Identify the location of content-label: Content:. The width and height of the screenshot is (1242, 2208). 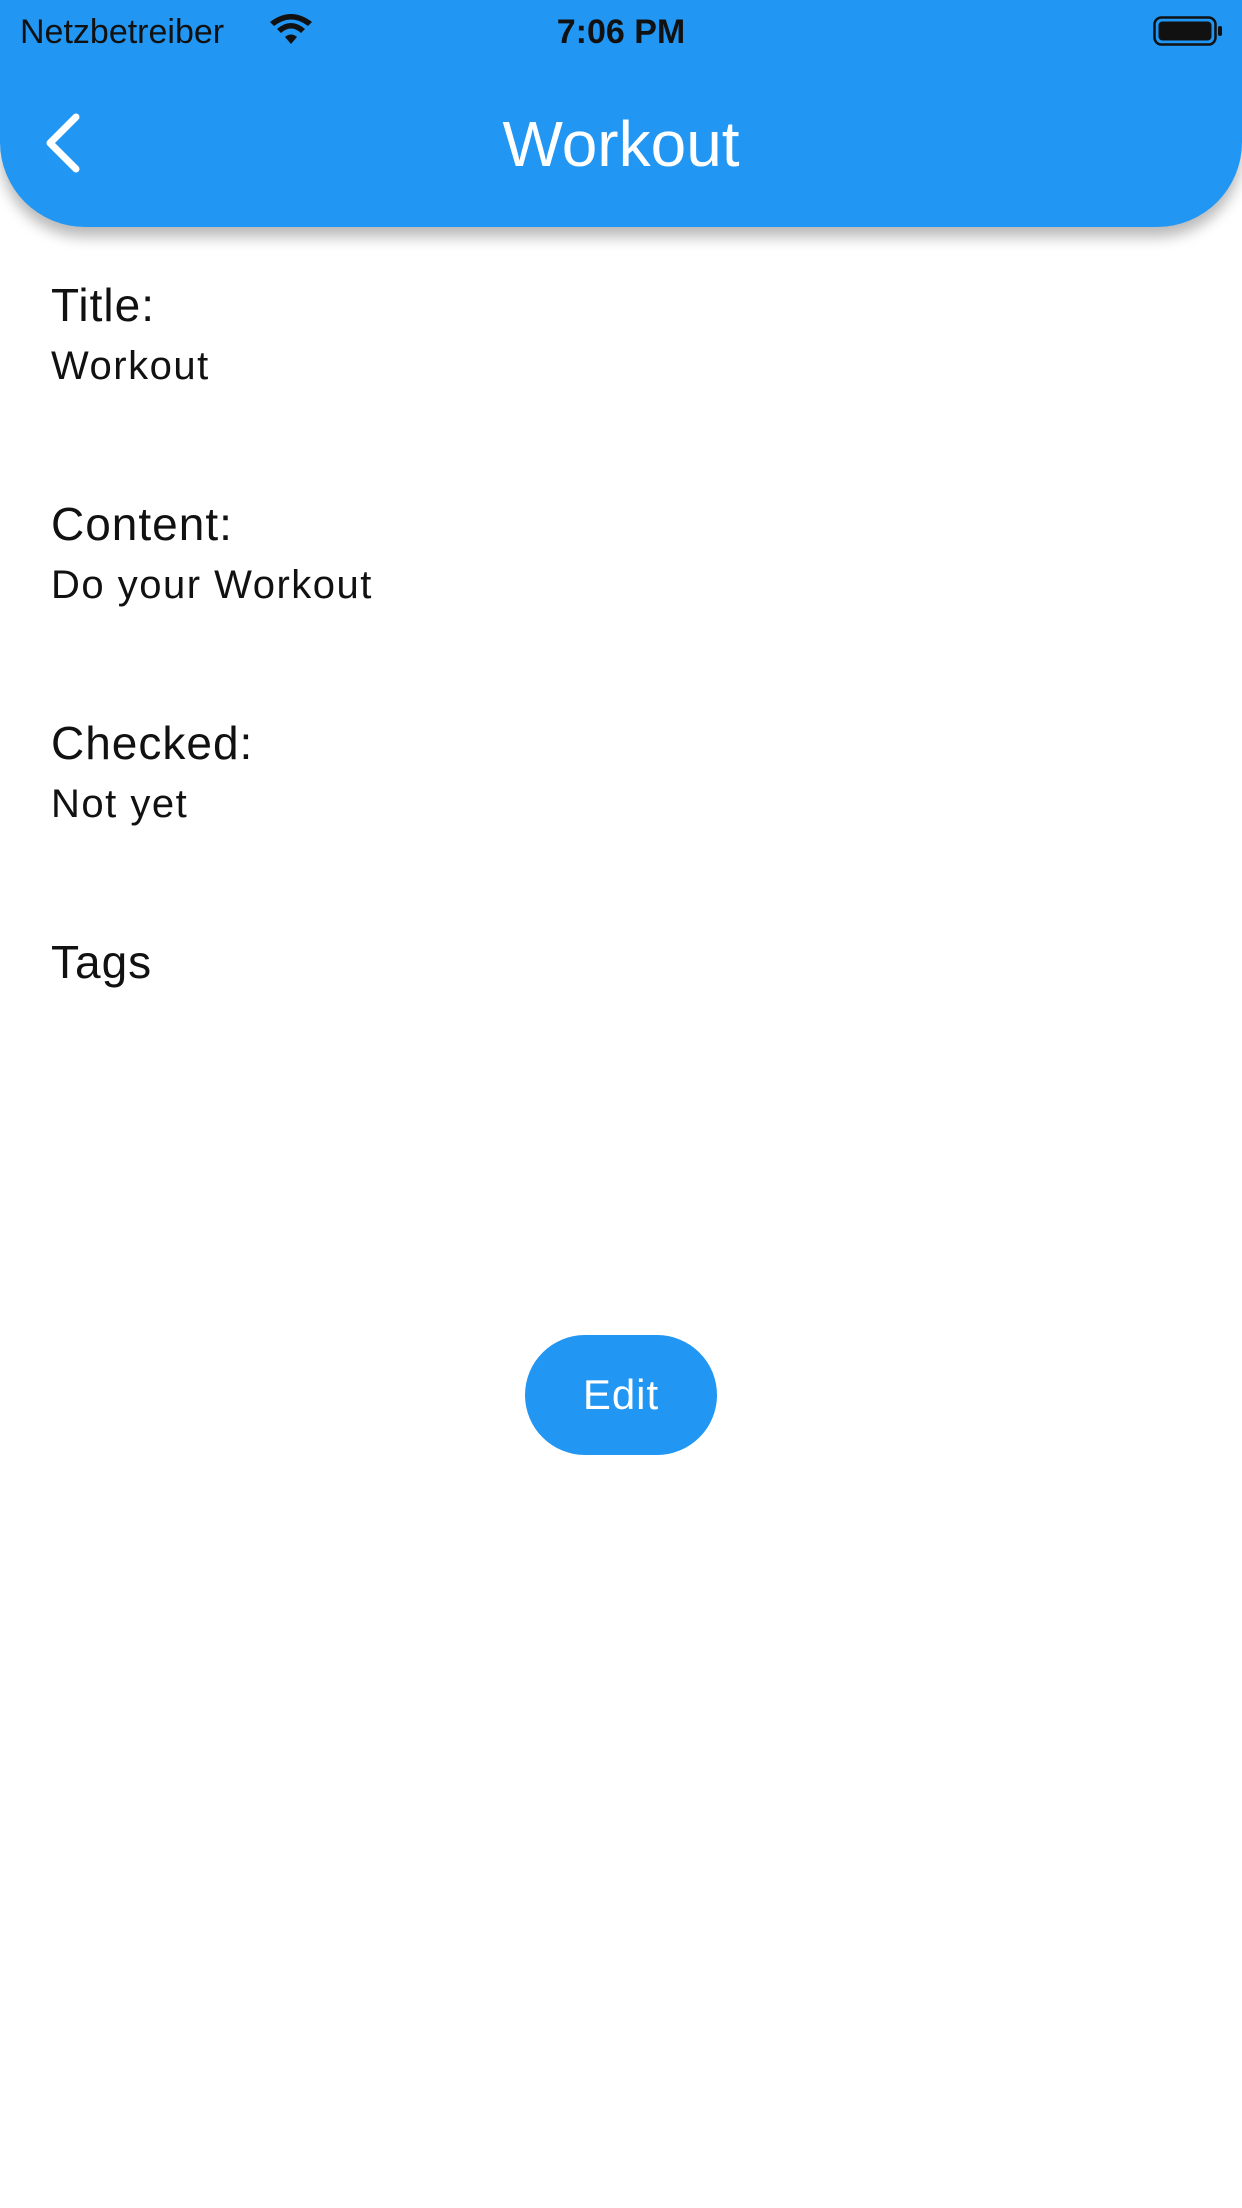
(142, 524).